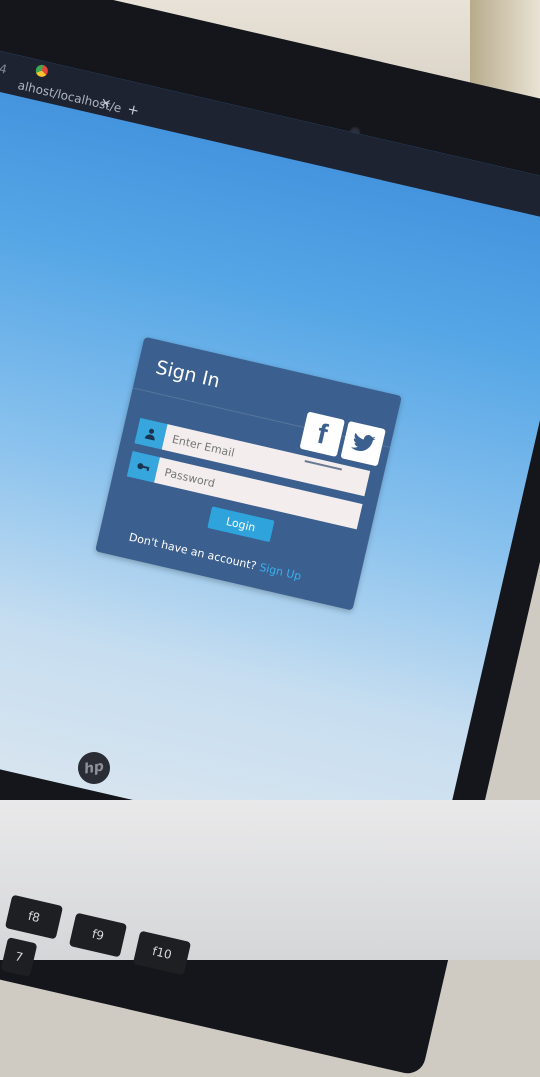  What do you see at coordinates (34, 917) in the screenshot?
I see `key-f8: f8` at bounding box center [34, 917].